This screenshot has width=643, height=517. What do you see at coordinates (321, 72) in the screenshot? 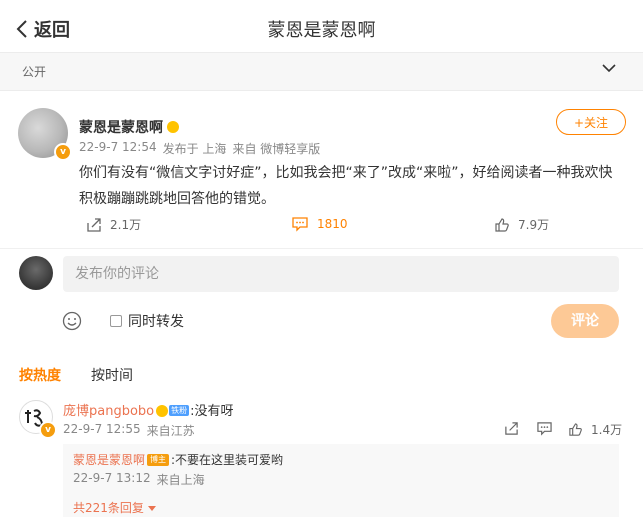
I see `visibility-row` at bounding box center [321, 72].